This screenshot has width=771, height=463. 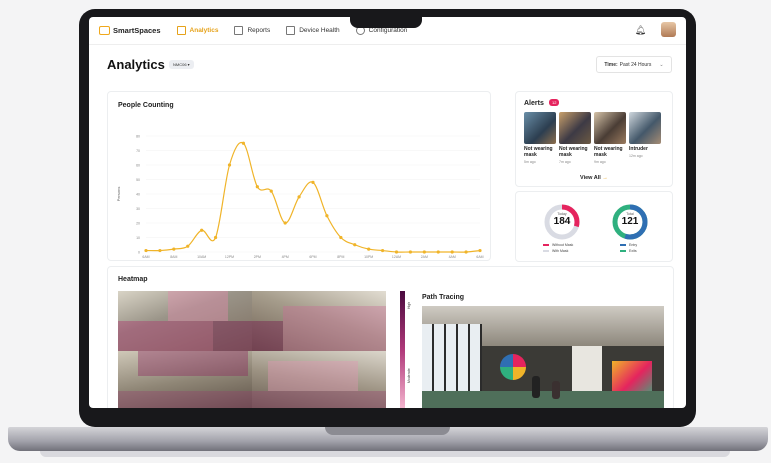 I want to click on x-tick-label: 2PM, so click(x=257, y=257).